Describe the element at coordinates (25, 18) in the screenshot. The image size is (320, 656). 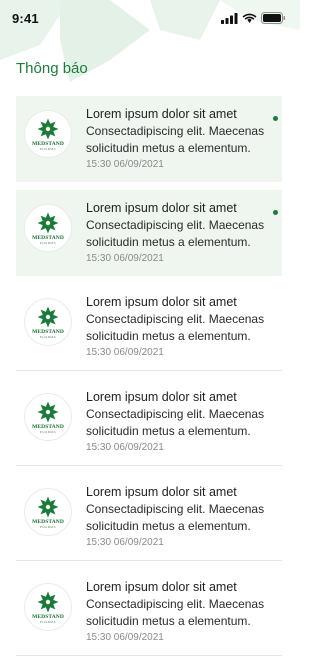
I see `status-time: 9:41` at that location.